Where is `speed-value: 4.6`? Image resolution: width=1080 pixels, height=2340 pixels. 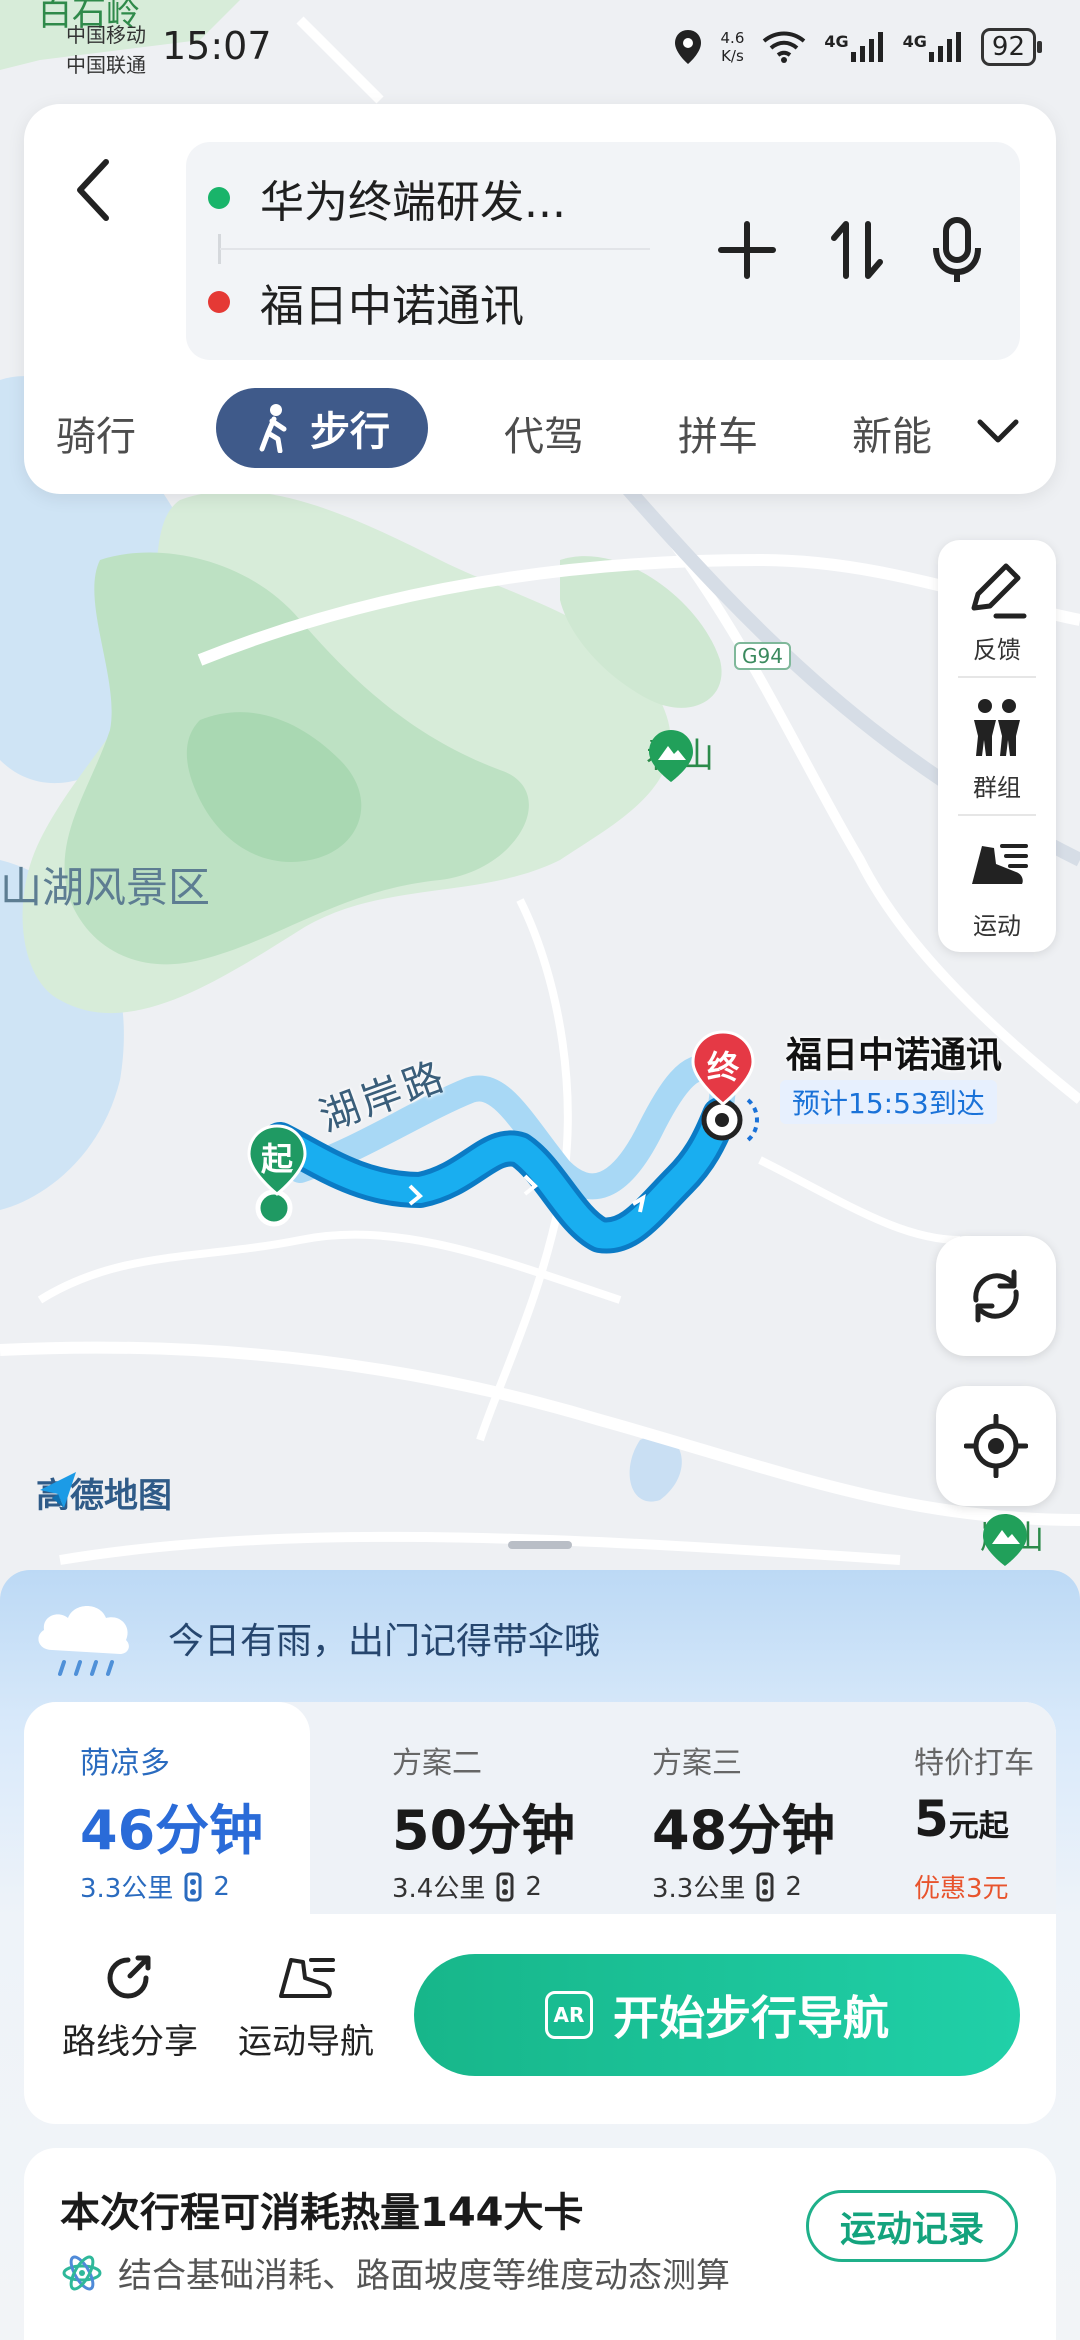
speed-value: 4.6 is located at coordinates (732, 38).